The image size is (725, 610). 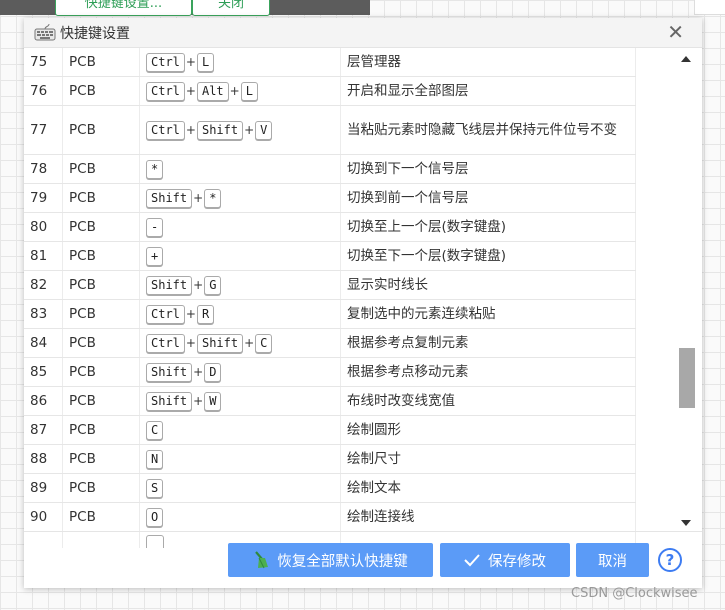 I want to click on table-row: 84 PCB Ctrl + Shift + C 根据参考点复制元素, so click(x=330, y=343).